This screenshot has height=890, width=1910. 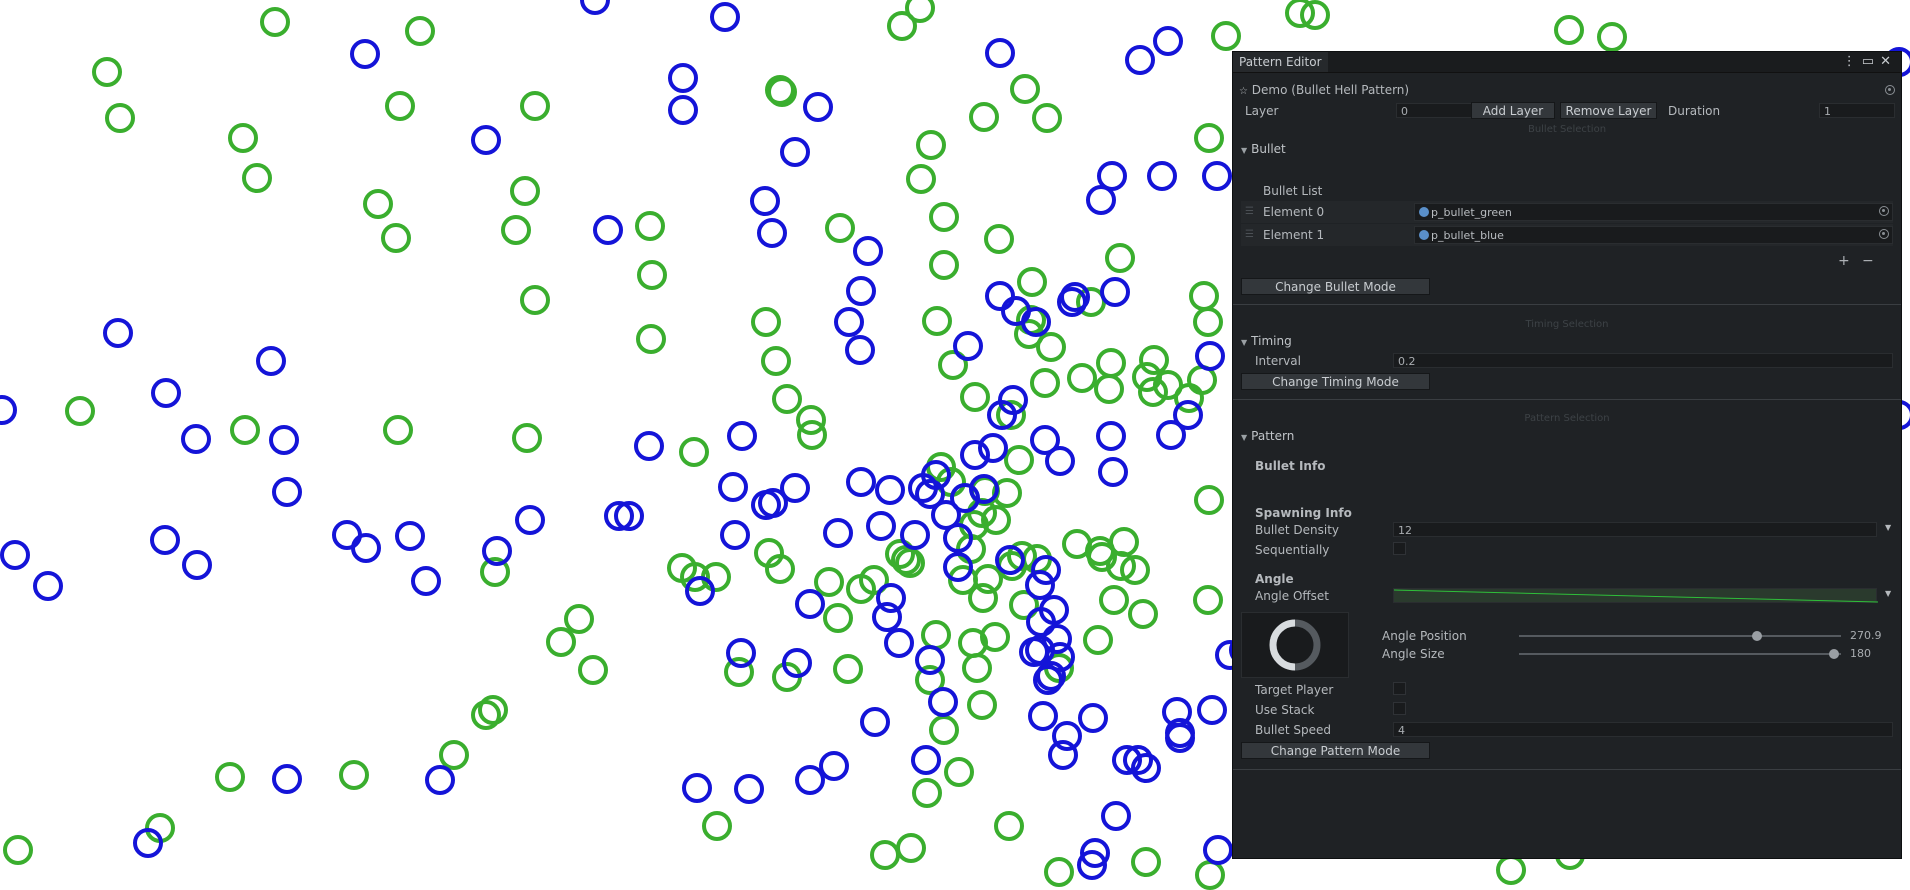 What do you see at coordinates (1643, 360) in the screenshot?
I see `interval-field: 0.2` at bounding box center [1643, 360].